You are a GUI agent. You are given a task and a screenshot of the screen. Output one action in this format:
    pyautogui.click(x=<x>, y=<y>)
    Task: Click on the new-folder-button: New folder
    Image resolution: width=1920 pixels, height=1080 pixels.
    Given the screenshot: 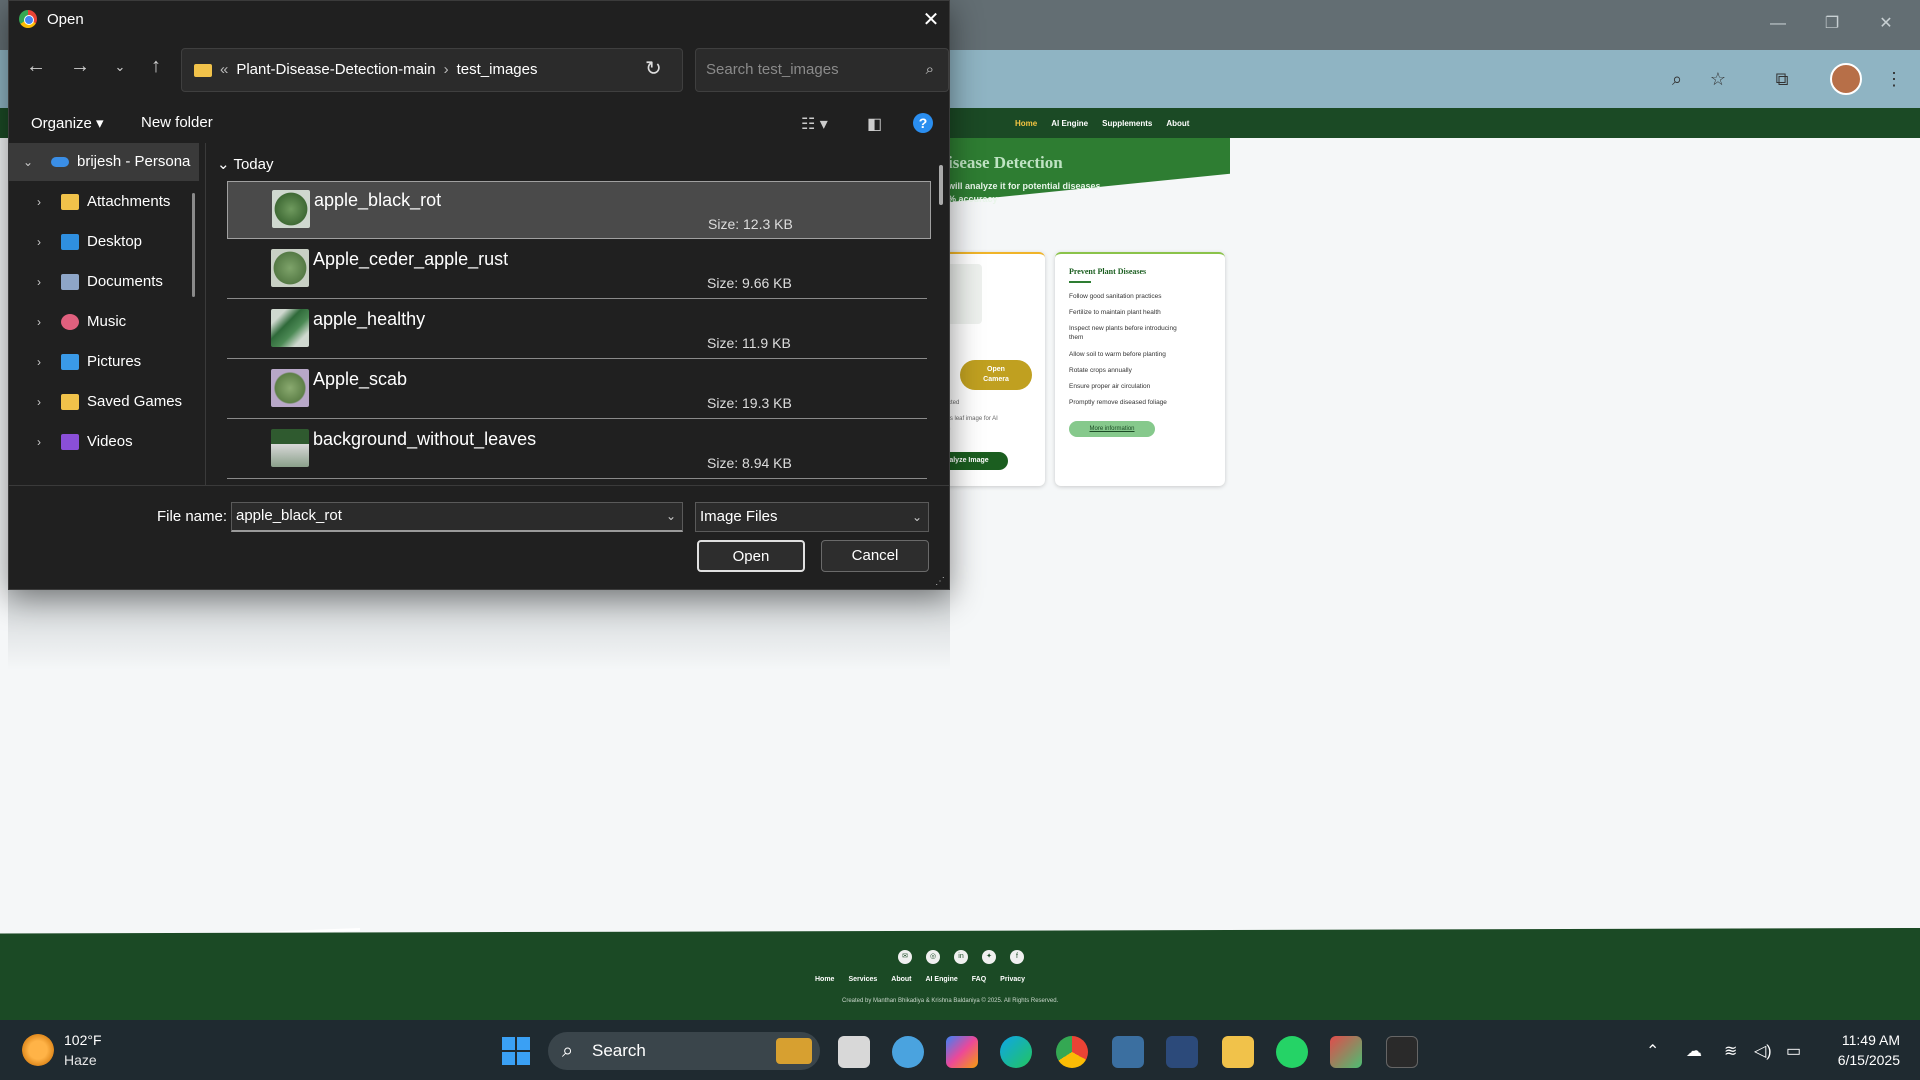 What is the action you would take?
    pyautogui.click(x=177, y=122)
    